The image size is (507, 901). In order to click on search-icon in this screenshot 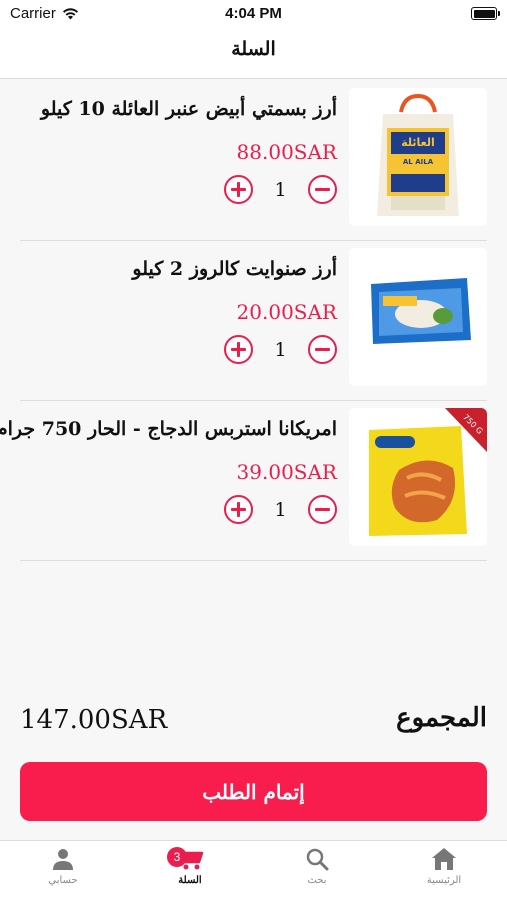, I will do `click(317, 859)`.